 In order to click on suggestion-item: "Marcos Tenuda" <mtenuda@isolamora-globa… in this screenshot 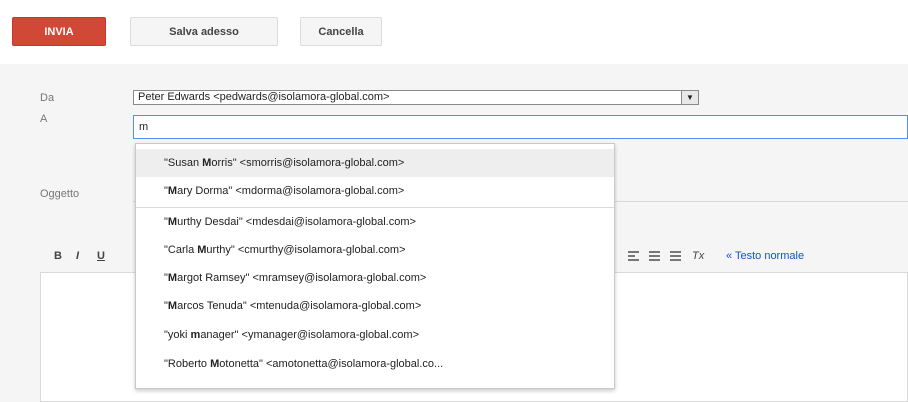, I will do `click(375, 306)`.